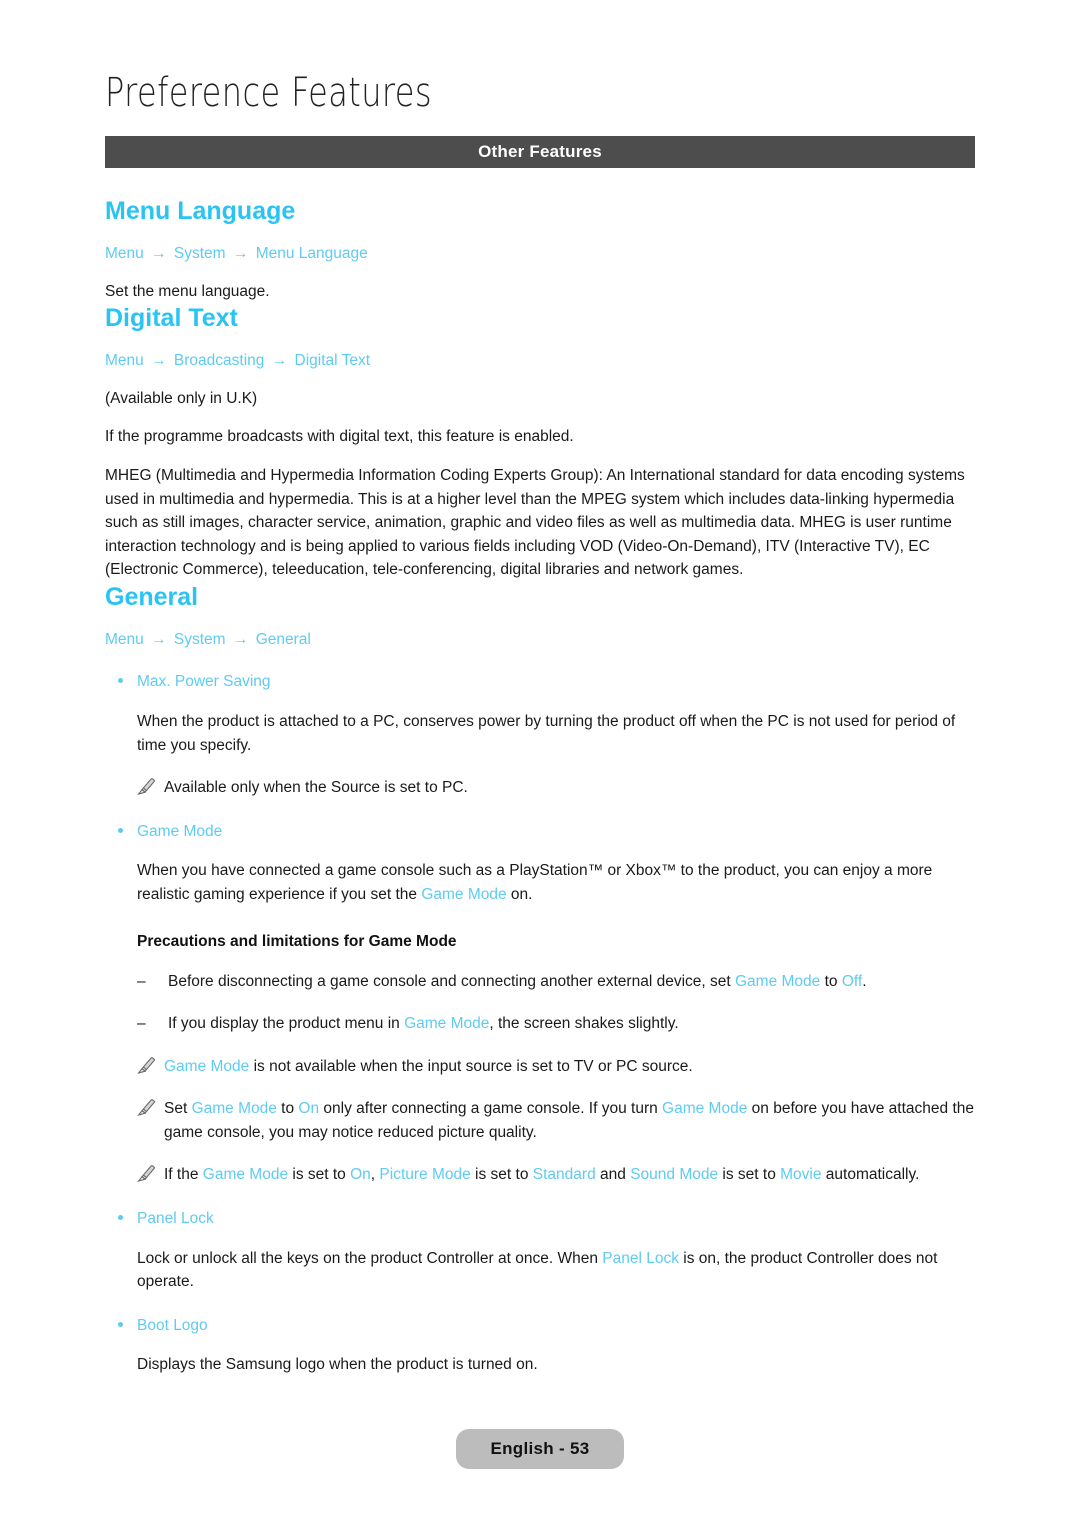  I want to click on list-item-game-mode: Game Mode, so click(545, 832).